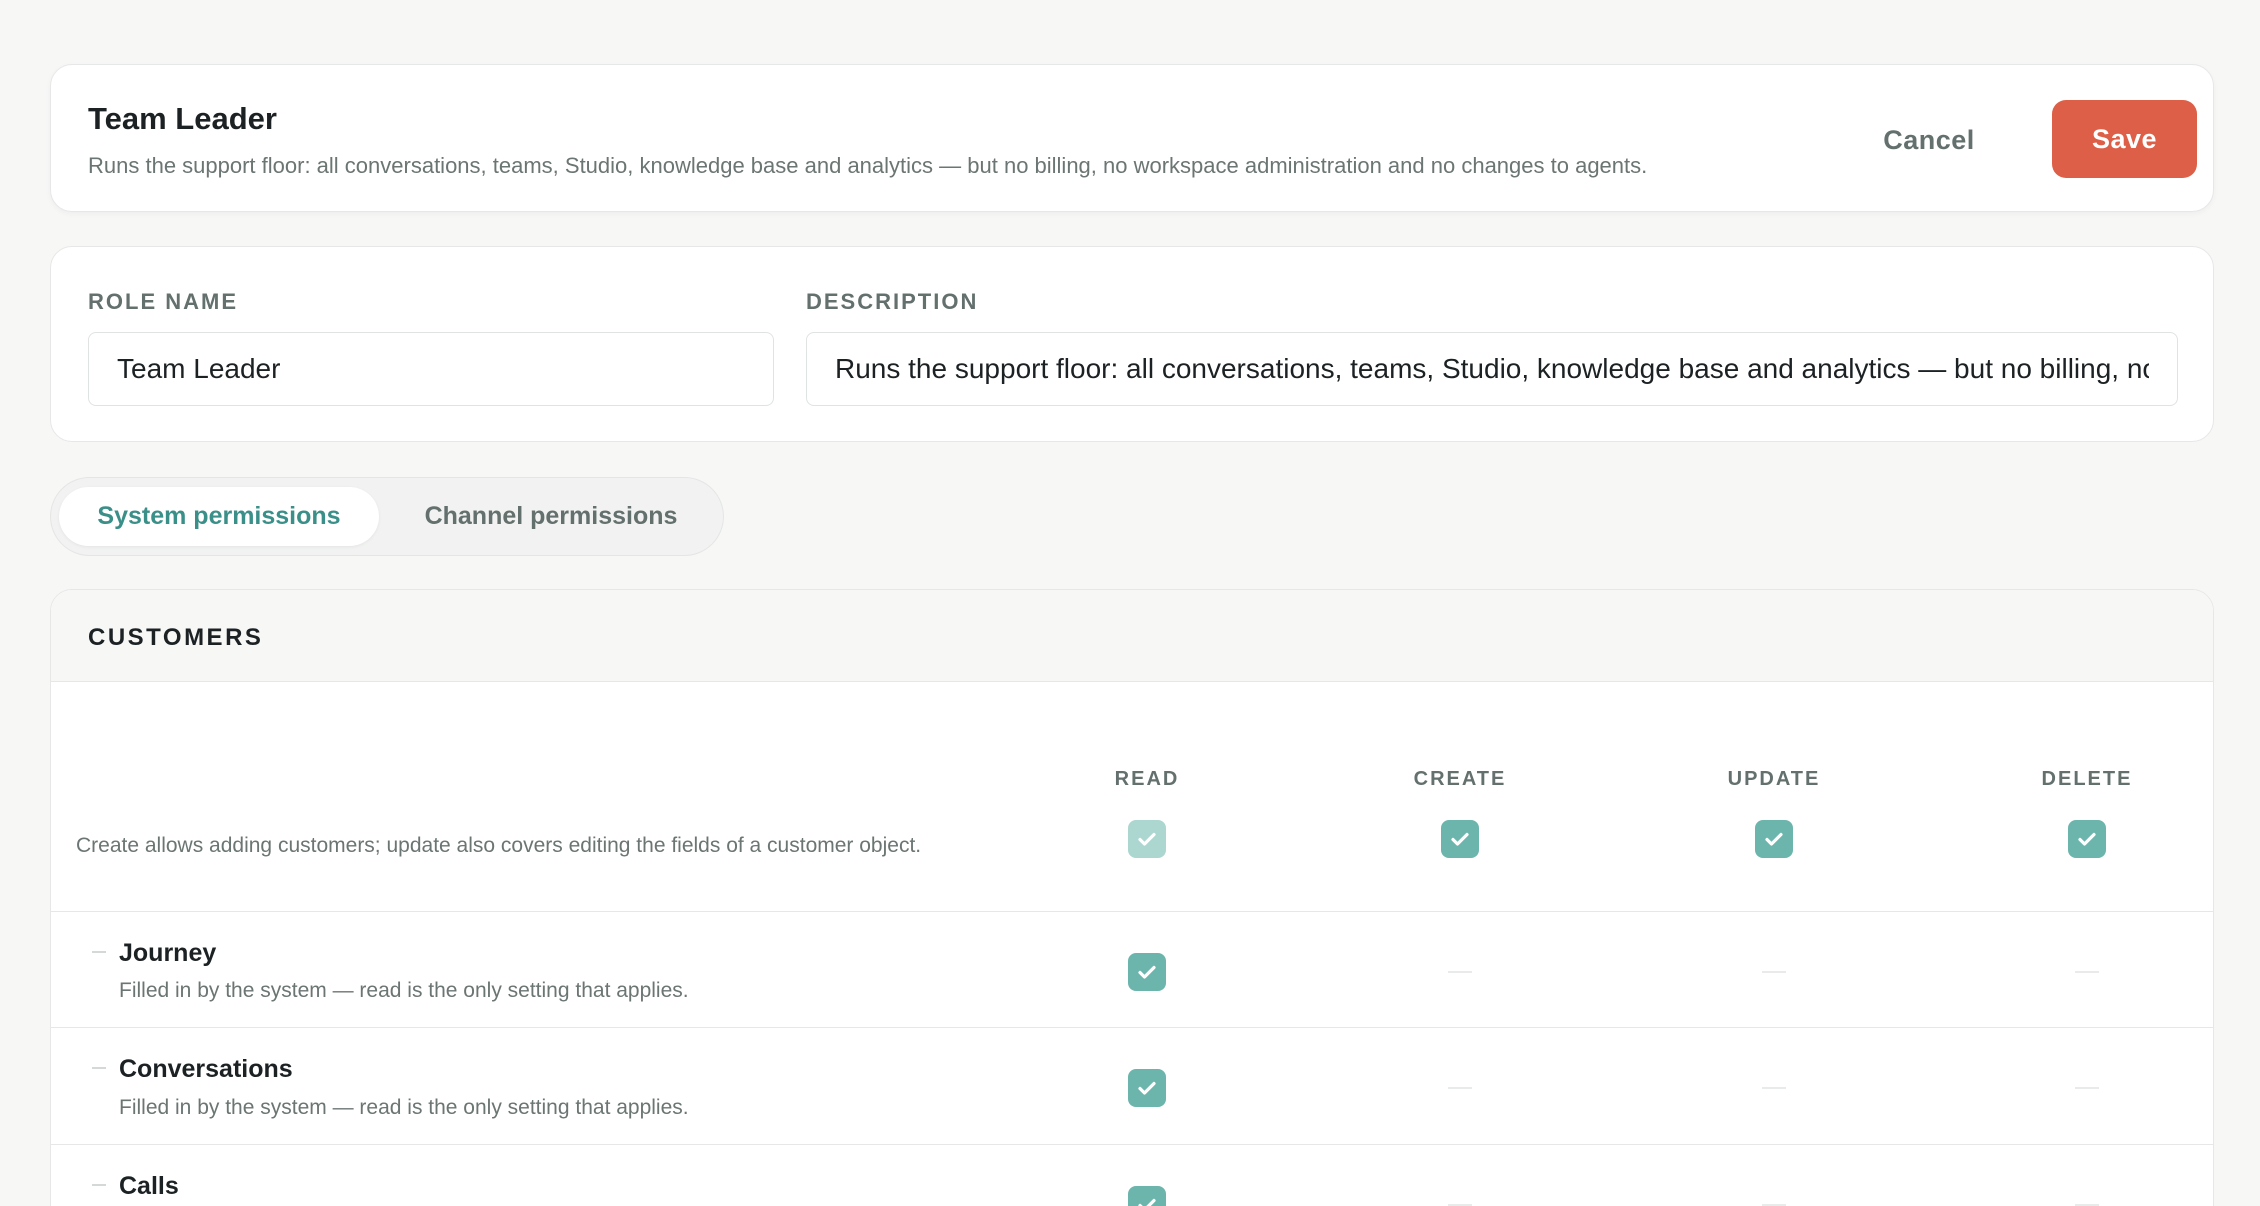 This screenshot has height=1206, width=2260. What do you see at coordinates (1147, 1196) in the screenshot?
I see `calls-read-checkbox` at bounding box center [1147, 1196].